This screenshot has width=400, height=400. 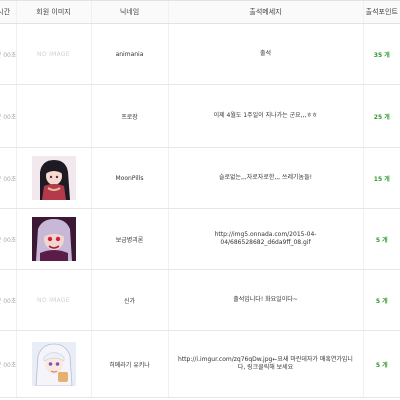 What do you see at coordinates (129, 54) in the screenshot?
I see `member-nickname: animania` at bounding box center [129, 54].